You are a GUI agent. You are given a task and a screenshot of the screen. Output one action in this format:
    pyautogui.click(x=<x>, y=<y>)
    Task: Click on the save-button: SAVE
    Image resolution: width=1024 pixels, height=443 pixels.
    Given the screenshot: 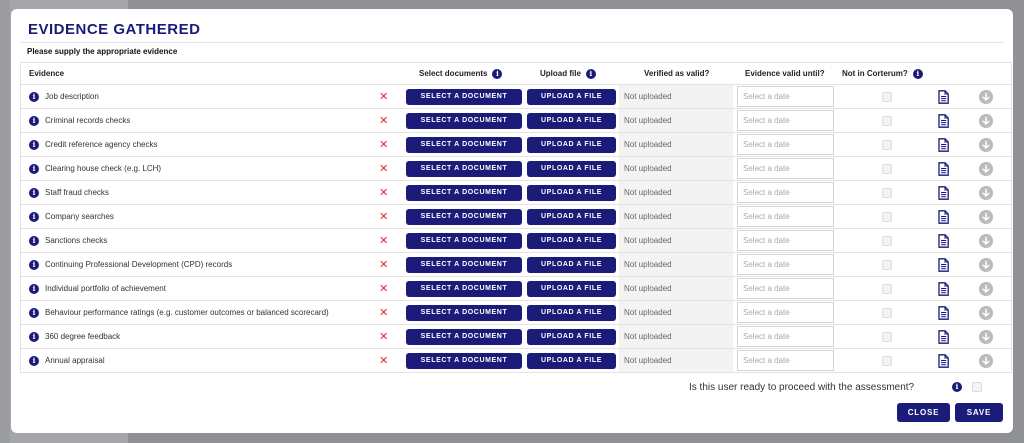 What is the action you would take?
    pyautogui.click(x=979, y=412)
    